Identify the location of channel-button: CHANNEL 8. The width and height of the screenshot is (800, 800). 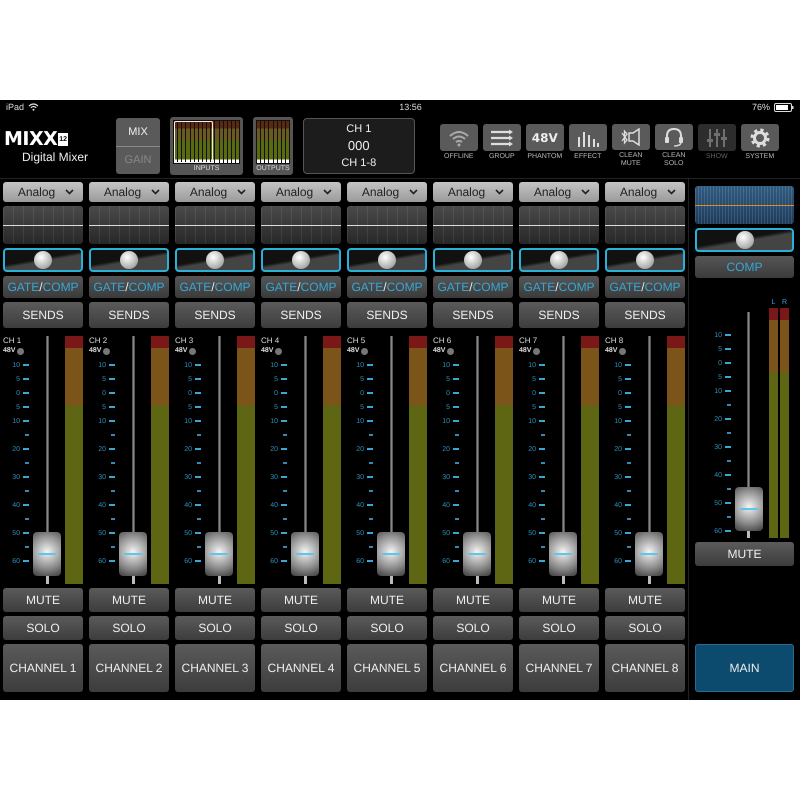
(645, 668).